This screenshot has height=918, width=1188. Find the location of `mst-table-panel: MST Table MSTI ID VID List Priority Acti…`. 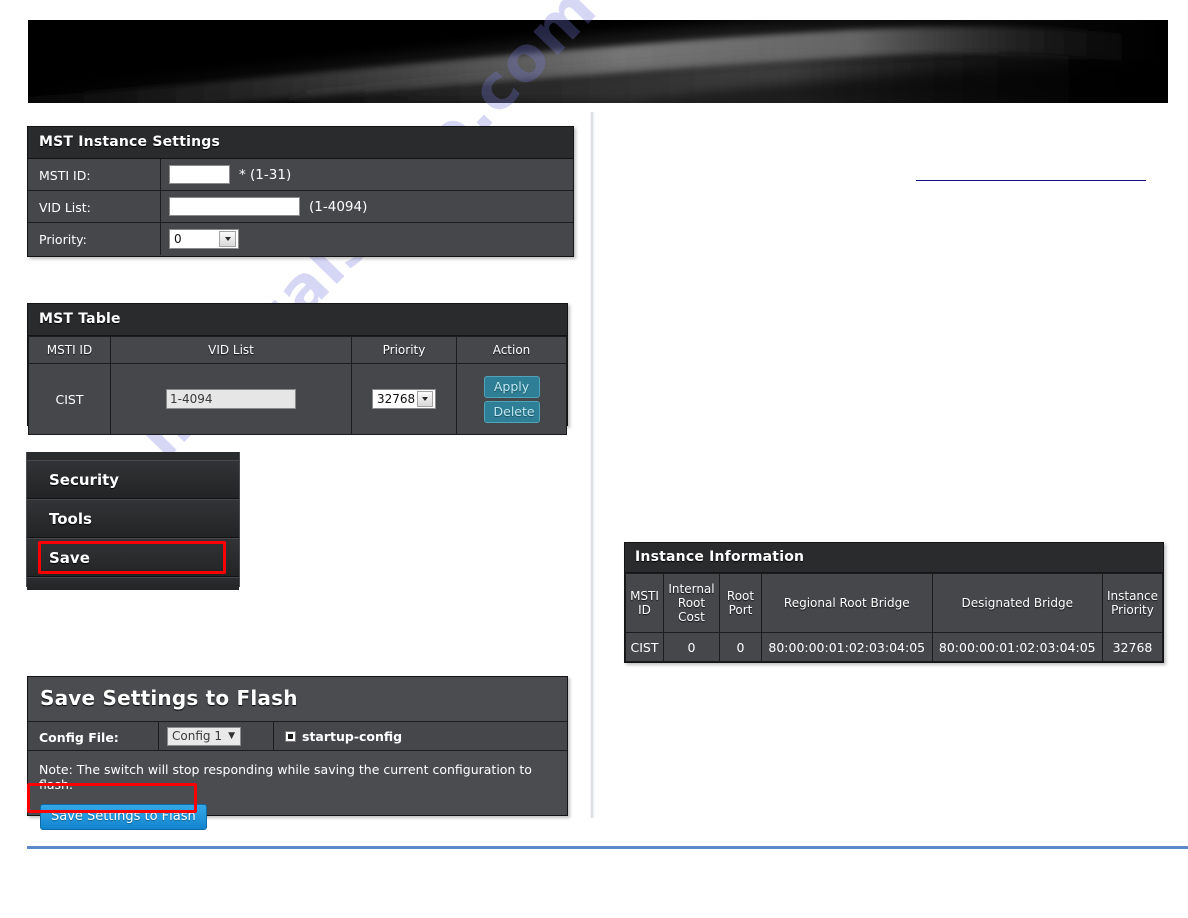

mst-table-panel: MST Table MSTI ID VID List Priority Acti… is located at coordinates (297, 369).